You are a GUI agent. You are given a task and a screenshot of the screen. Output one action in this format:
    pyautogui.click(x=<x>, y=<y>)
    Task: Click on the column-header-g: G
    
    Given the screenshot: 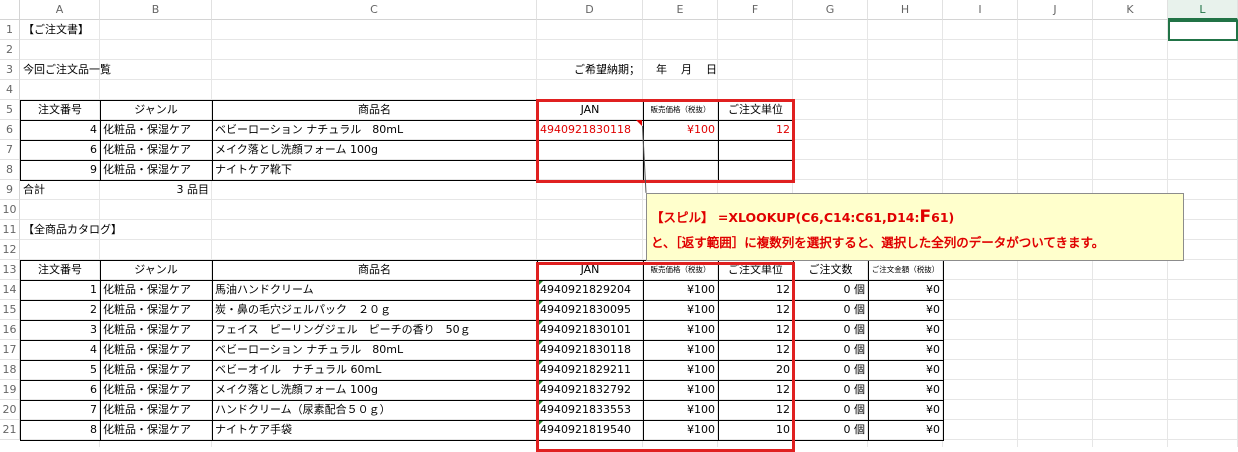 What is the action you would take?
    pyautogui.click(x=830, y=10)
    